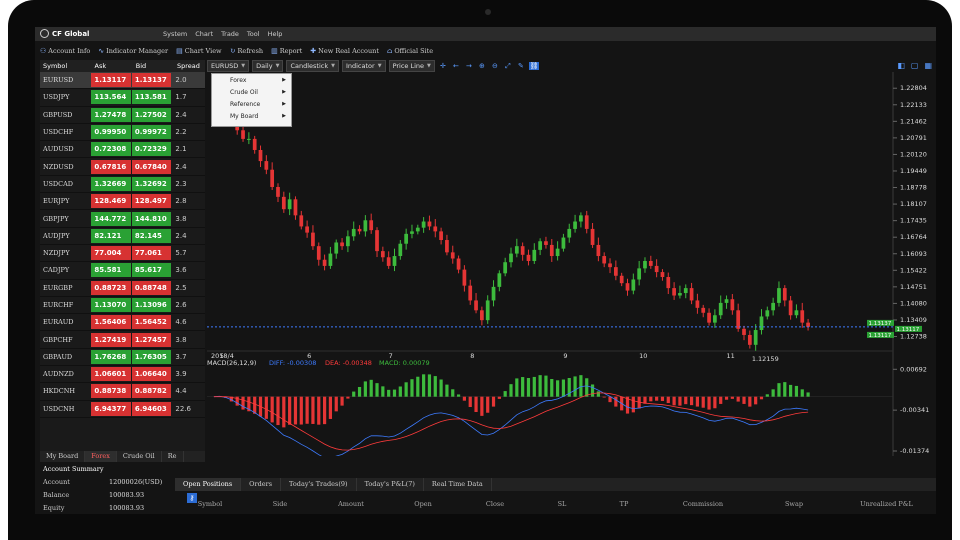 This screenshot has width=960, height=540. I want to click on quote-symbol: GBPCHF, so click(58, 339).